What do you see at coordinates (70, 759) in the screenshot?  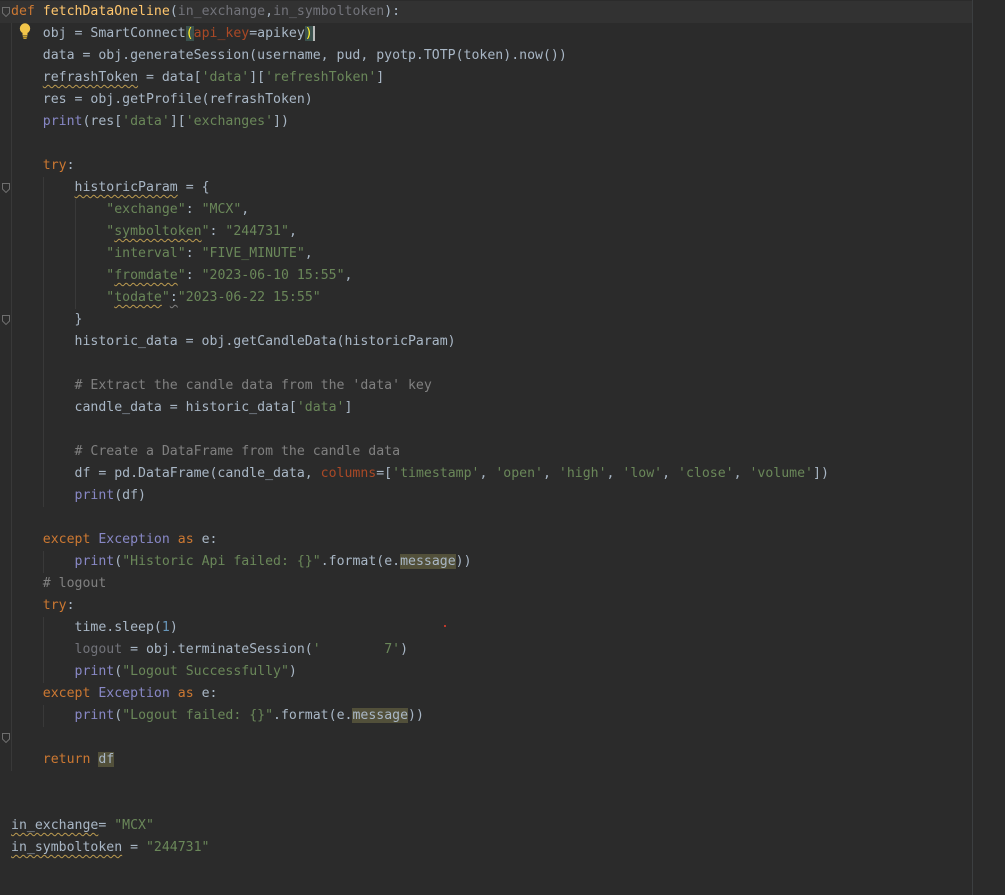 I see `code-token: return` at bounding box center [70, 759].